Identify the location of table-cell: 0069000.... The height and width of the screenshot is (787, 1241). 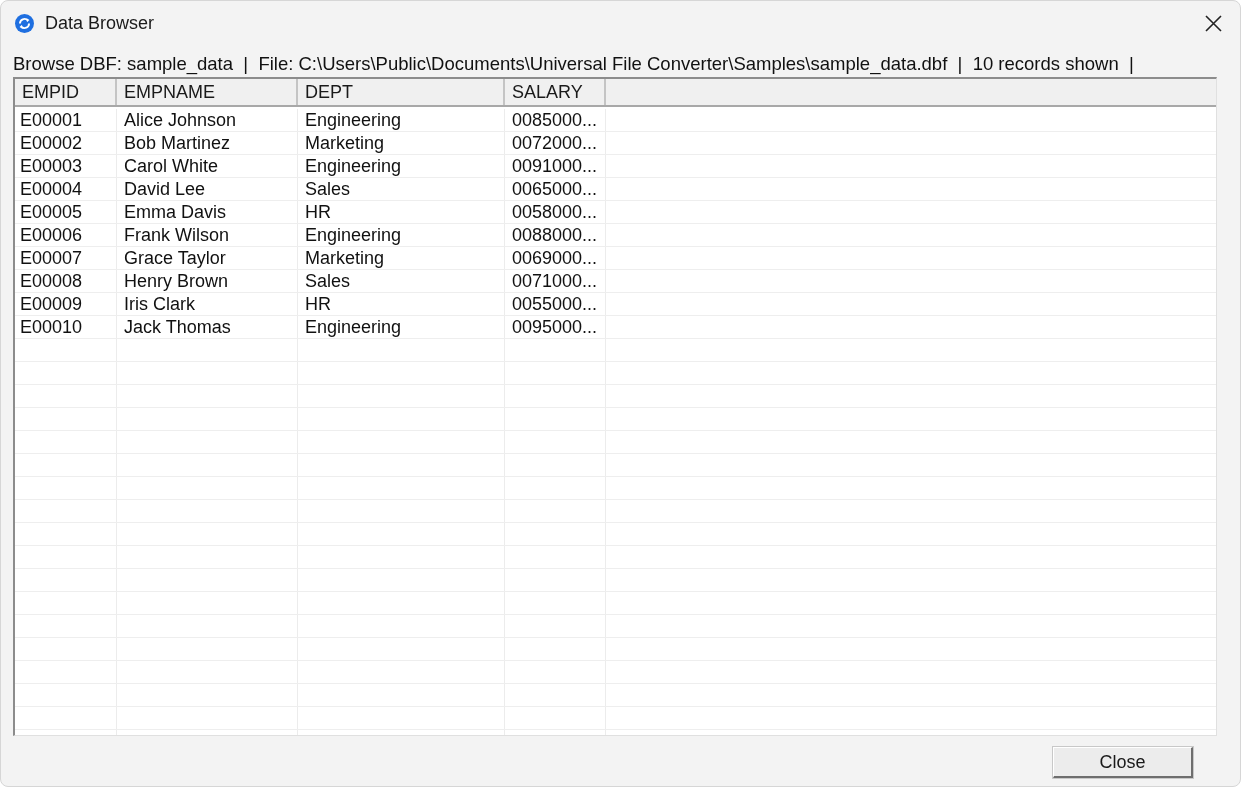
(555, 258).